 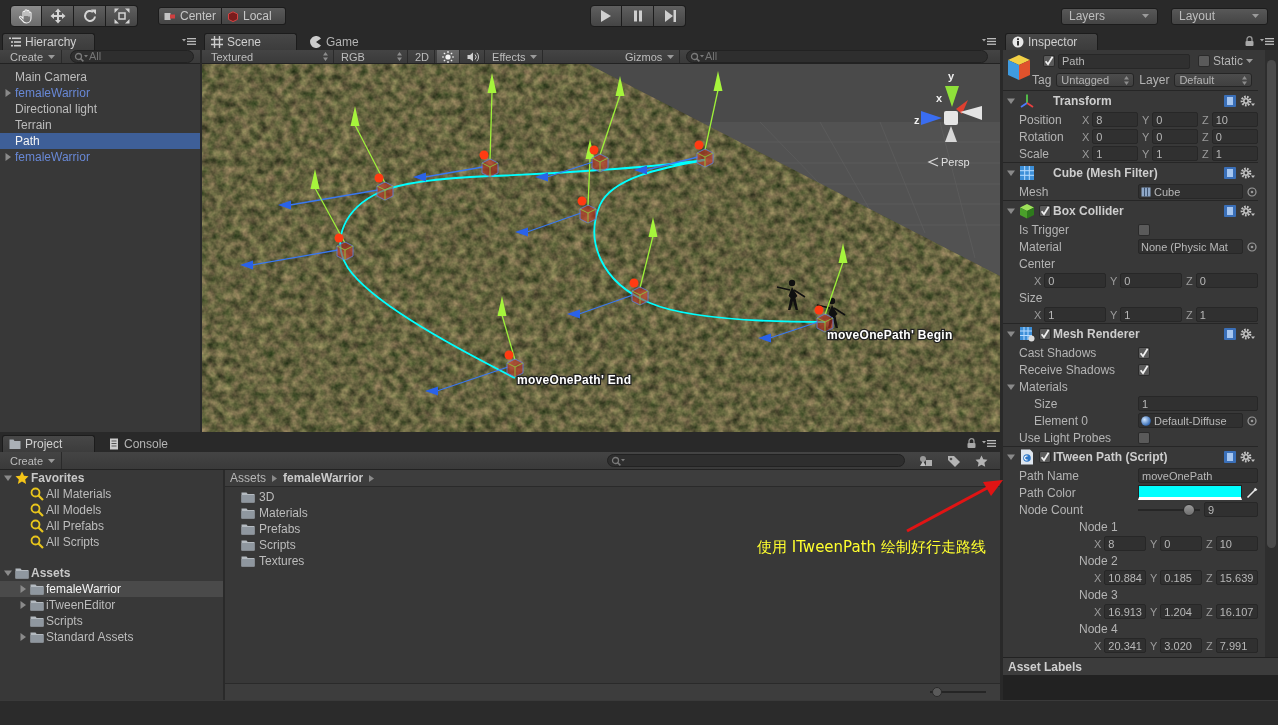 What do you see at coordinates (1109, 16) in the screenshot?
I see `layers-dropdown: Layers` at bounding box center [1109, 16].